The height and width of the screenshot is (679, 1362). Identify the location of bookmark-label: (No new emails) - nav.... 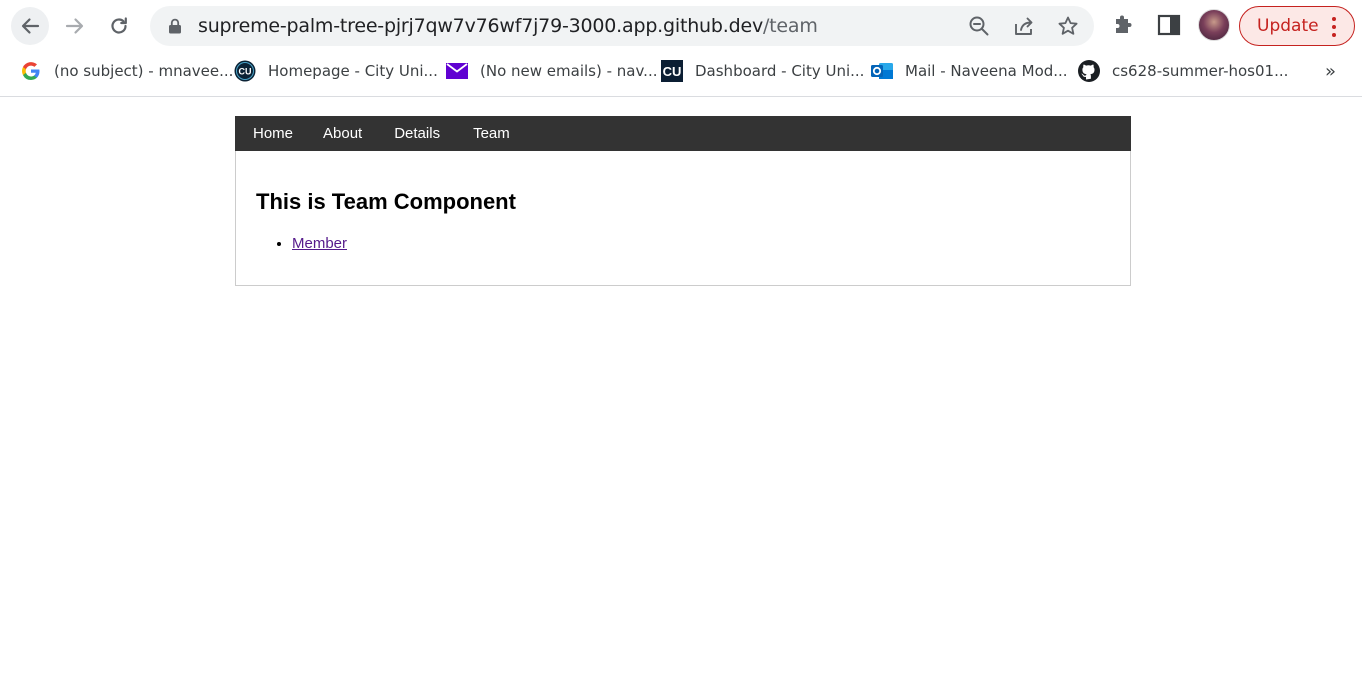
(569, 71).